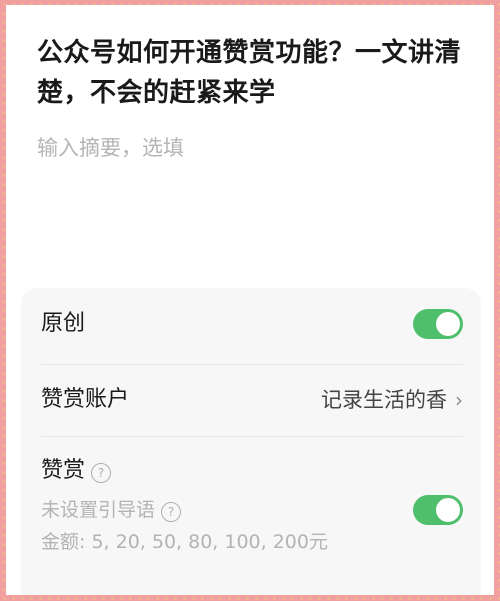 This screenshot has width=500, height=601. What do you see at coordinates (459, 400) in the screenshot?
I see `chevron-right-icon: ›` at bounding box center [459, 400].